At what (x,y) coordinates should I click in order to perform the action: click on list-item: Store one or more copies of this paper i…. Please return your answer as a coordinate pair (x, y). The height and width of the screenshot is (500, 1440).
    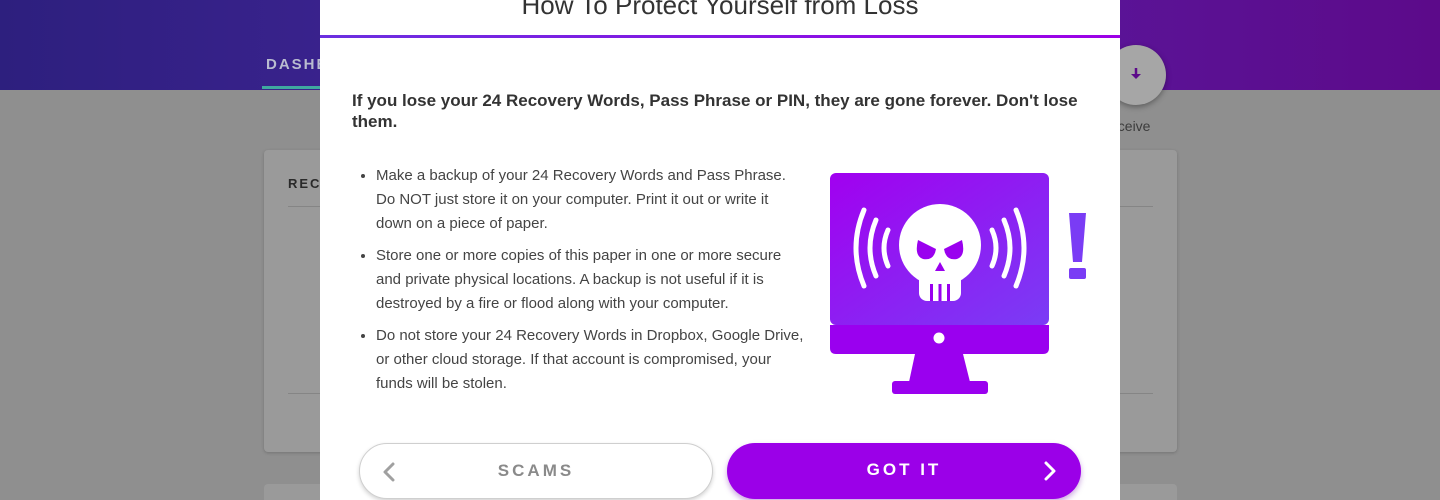
    Looking at the image, I should click on (591, 280).